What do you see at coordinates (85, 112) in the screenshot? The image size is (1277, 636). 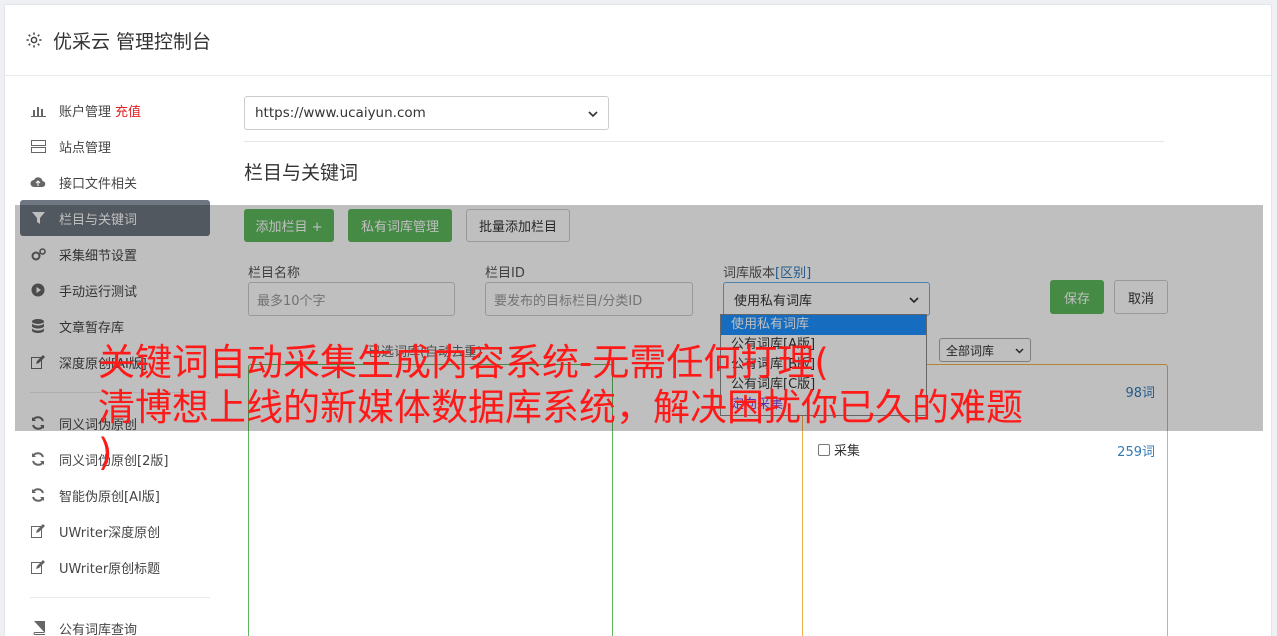 I see `sidebar-item-label: 账户管理` at bounding box center [85, 112].